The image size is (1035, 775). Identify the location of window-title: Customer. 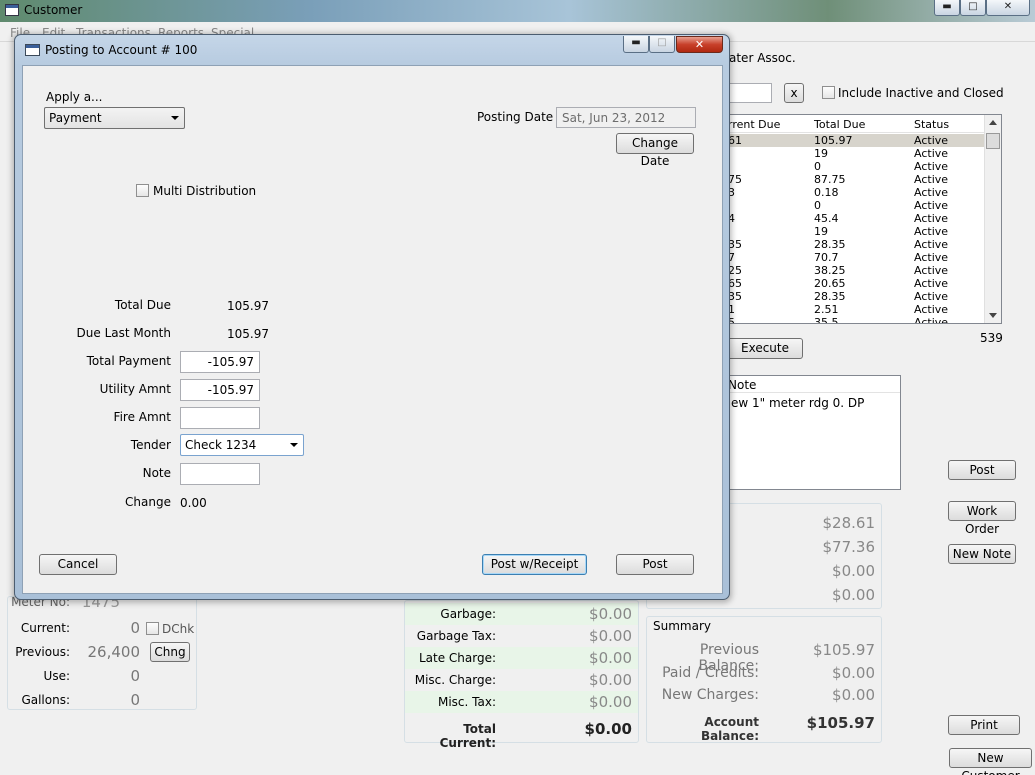
(53, 10).